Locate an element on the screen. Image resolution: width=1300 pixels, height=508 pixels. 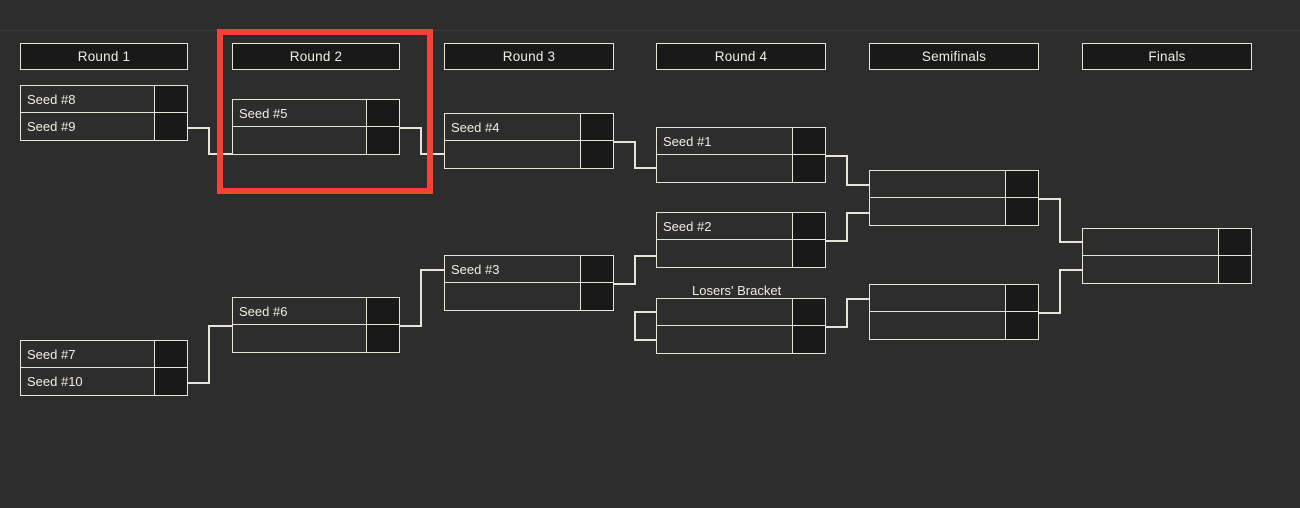
match-box: Seed #1 is located at coordinates (741, 155).